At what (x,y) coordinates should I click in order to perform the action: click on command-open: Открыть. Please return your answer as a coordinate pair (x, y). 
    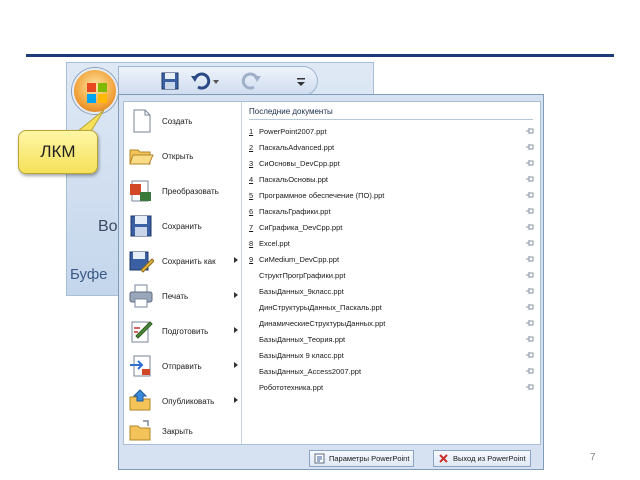
    Looking at the image, I should click on (184, 156).